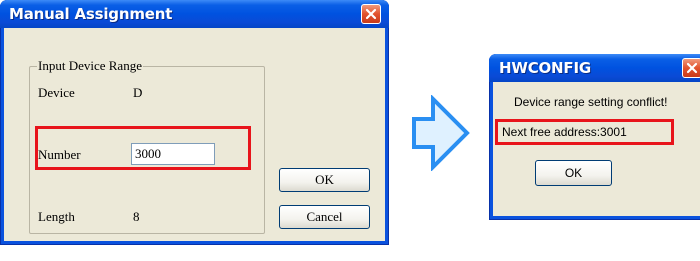  Describe the element at coordinates (56, 92) in the screenshot. I see `device-label: Device` at that location.